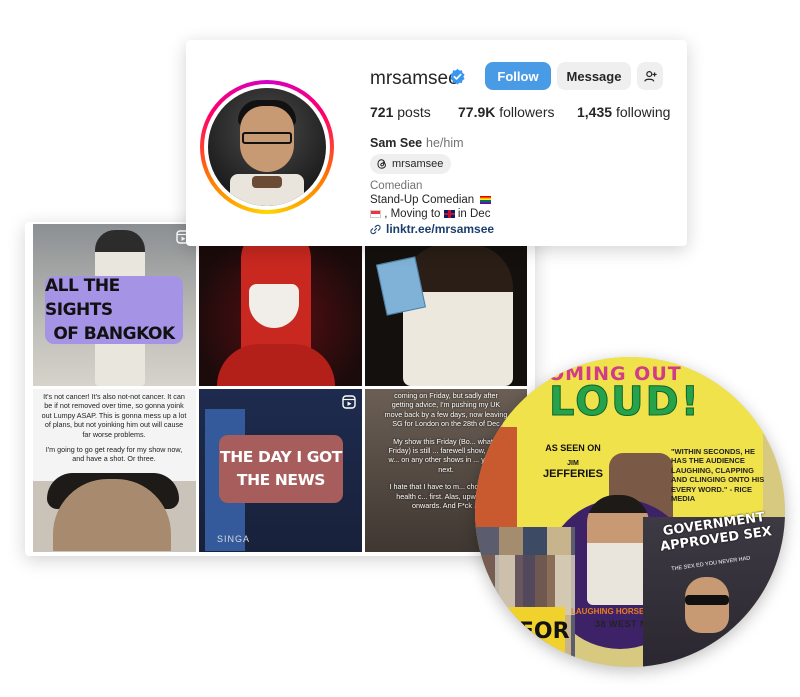 Image resolution: width=800 pixels, height=697 pixels. I want to click on bio-line: Stand-Up Comedian, so click(431, 200).